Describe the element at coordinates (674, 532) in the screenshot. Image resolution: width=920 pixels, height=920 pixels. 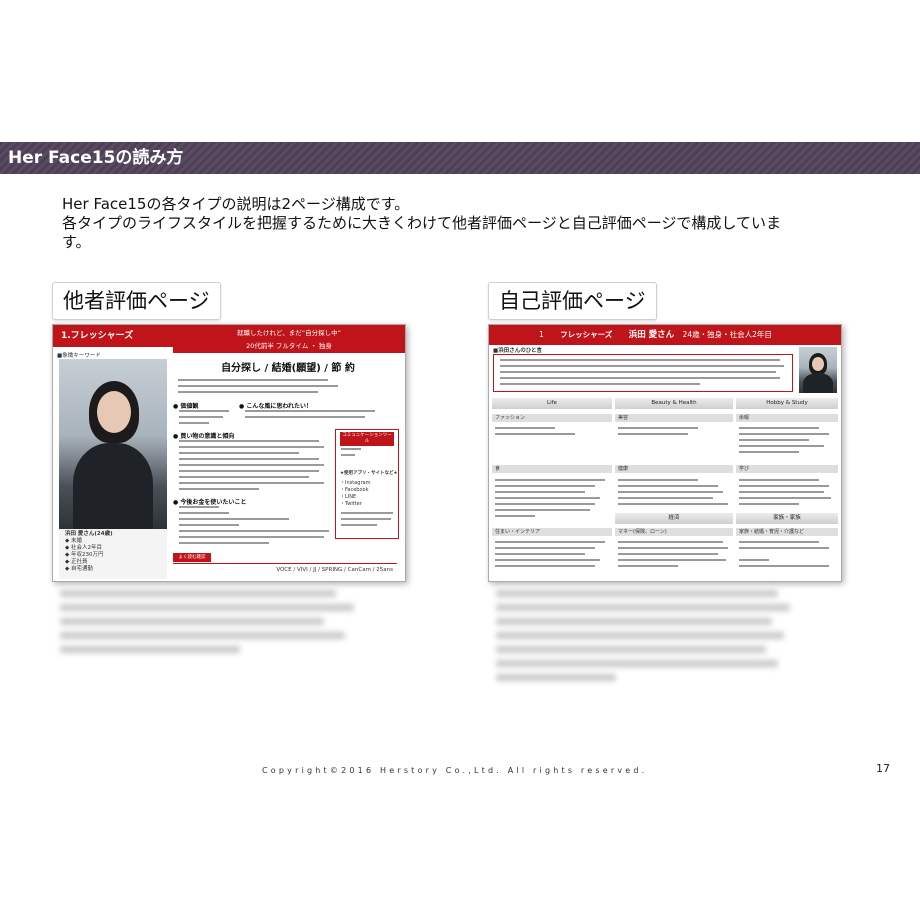
I see `subcat-money: マネー(保険、ローン)` at that location.